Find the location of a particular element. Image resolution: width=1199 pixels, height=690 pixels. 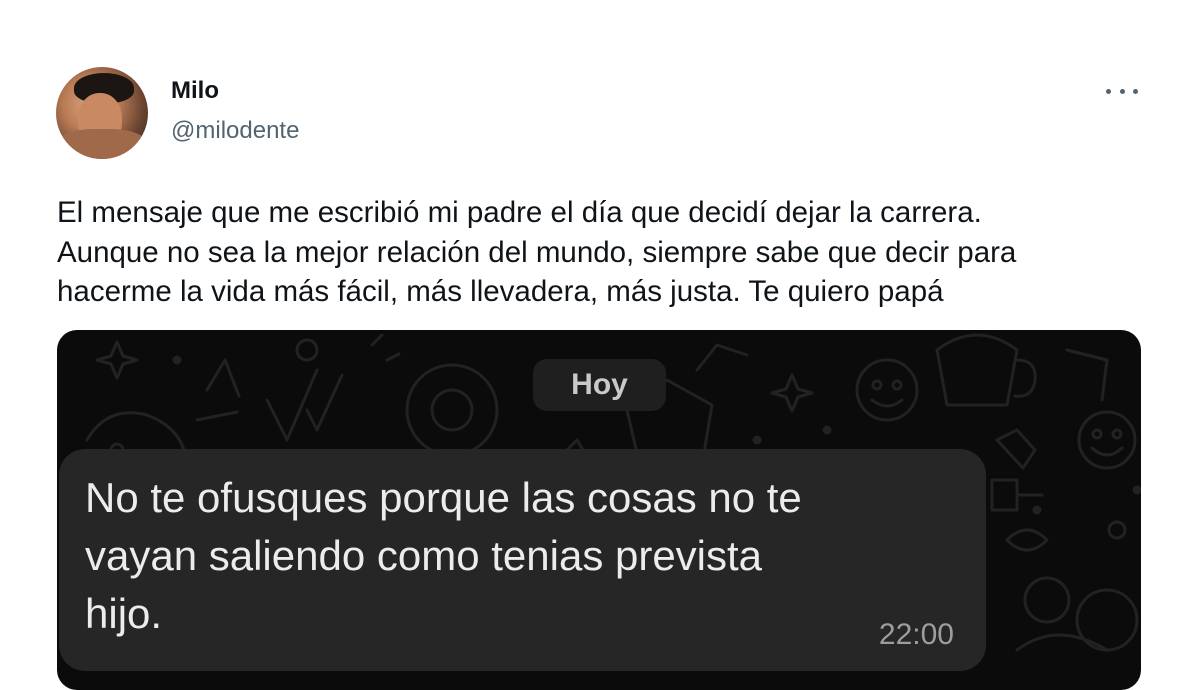

more-options-icon is located at coordinates (1122, 91).